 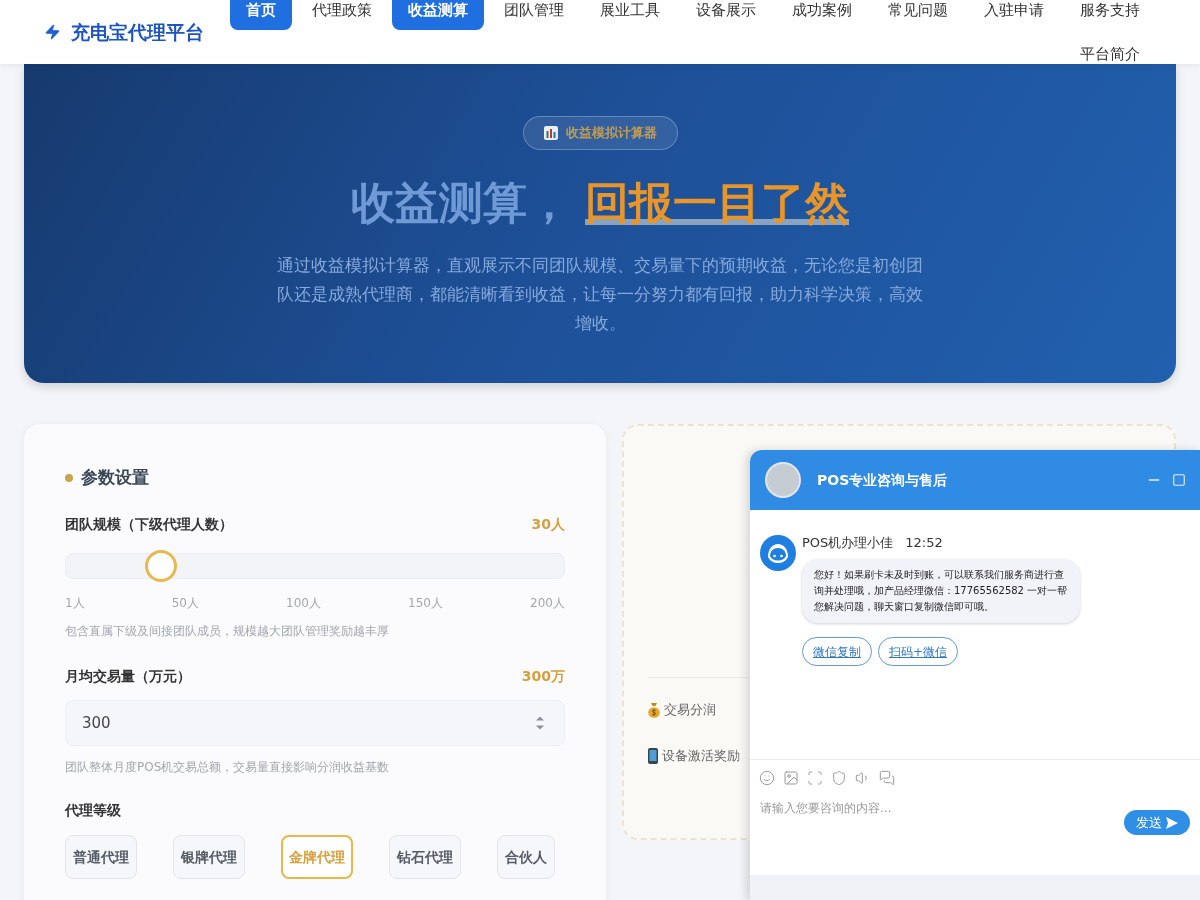 What do you see at coordinates (137, 32) in the screenshot?
I see `platform-logo: 充电宝代理平台` at bounding box center [137, 32].